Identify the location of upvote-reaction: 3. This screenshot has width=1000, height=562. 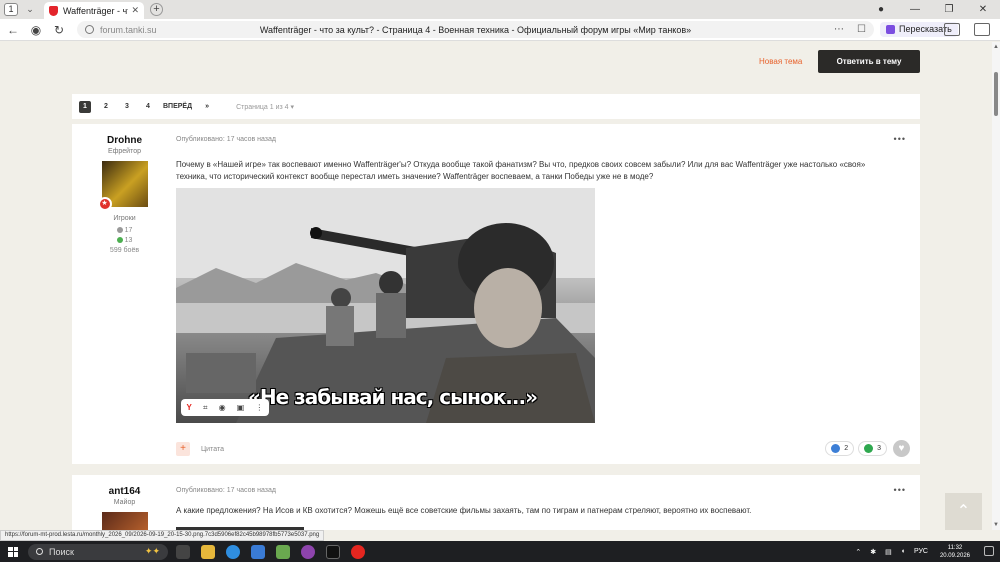
(872, 448).